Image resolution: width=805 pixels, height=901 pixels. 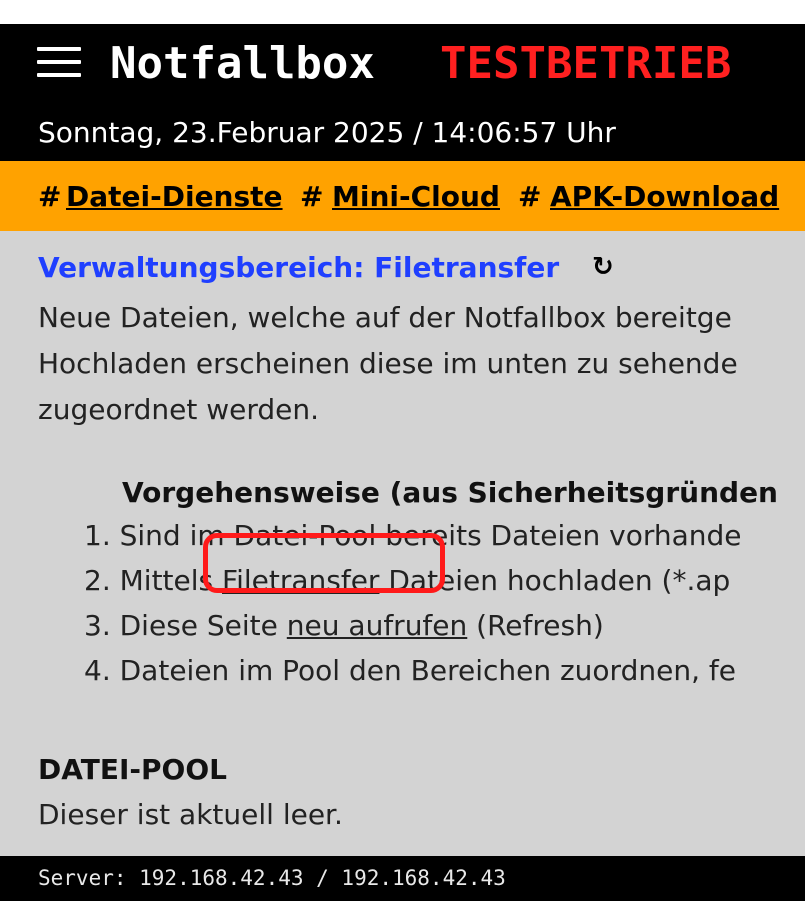 What do you see at coordinates (664, 196) in the screenshot?
I see `nav-link-apk-download: APK-Download` at bounding box center [664, 196].